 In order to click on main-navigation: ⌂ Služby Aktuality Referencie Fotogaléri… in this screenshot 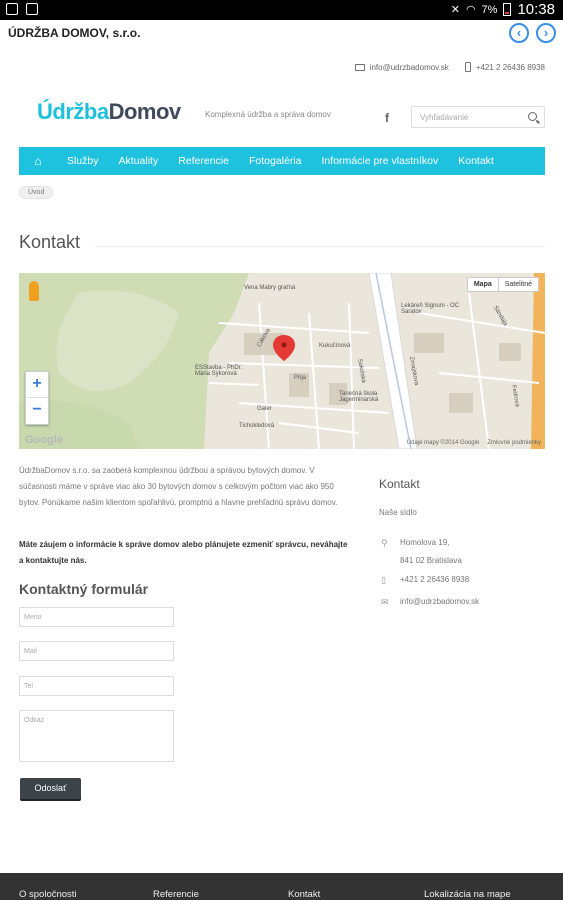, I will do `click(282, 161)`.